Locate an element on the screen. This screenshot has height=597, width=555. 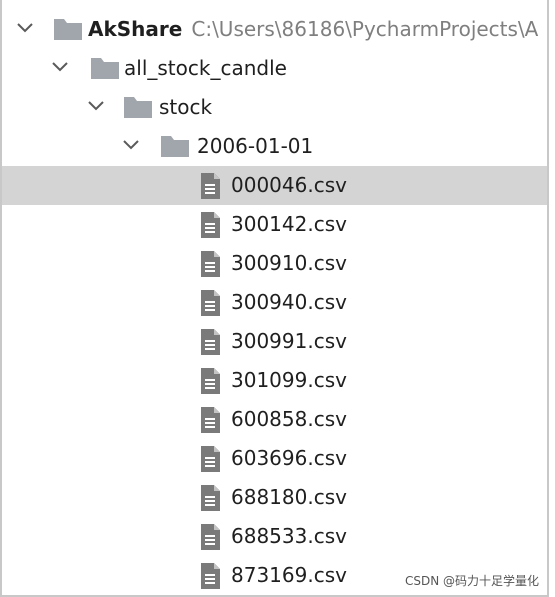
tree-file-row: 300991.csv is located at coordinates (274, 341).